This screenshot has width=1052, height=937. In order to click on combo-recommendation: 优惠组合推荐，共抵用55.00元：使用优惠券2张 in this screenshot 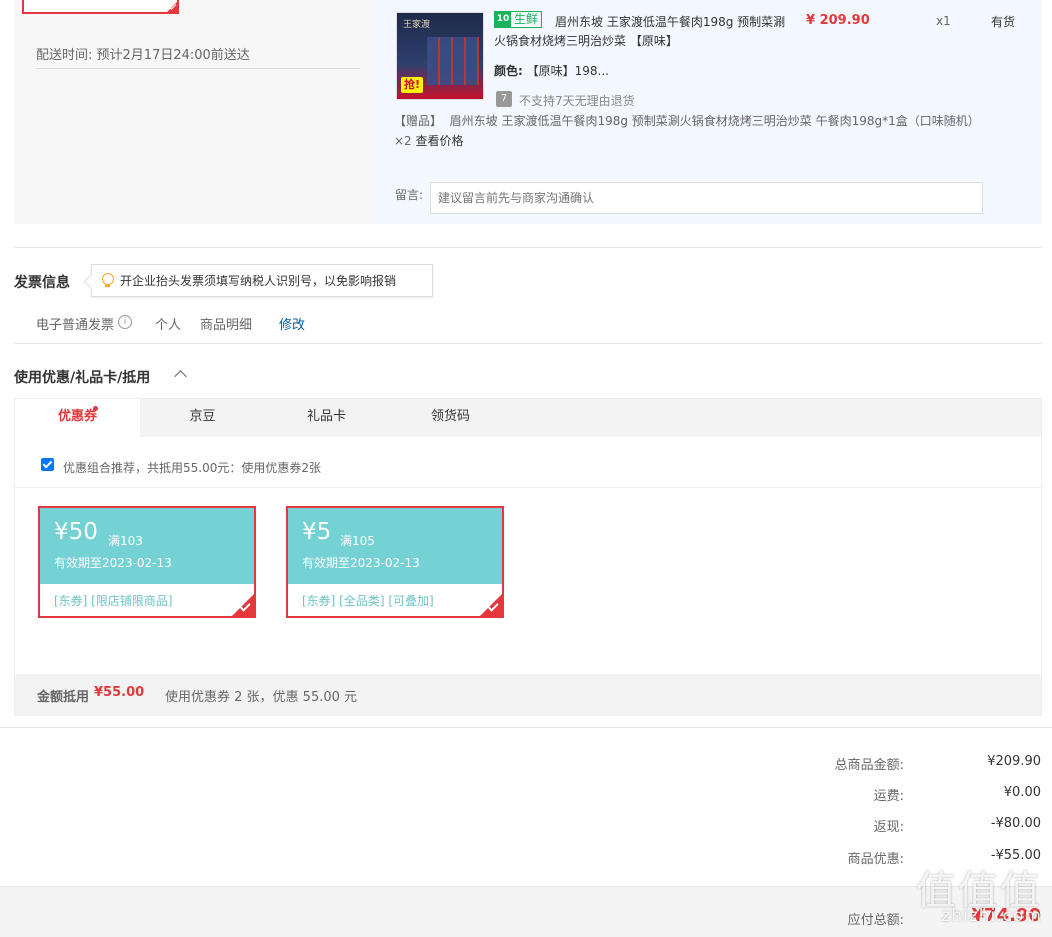, I will do `click(192, 468)`.